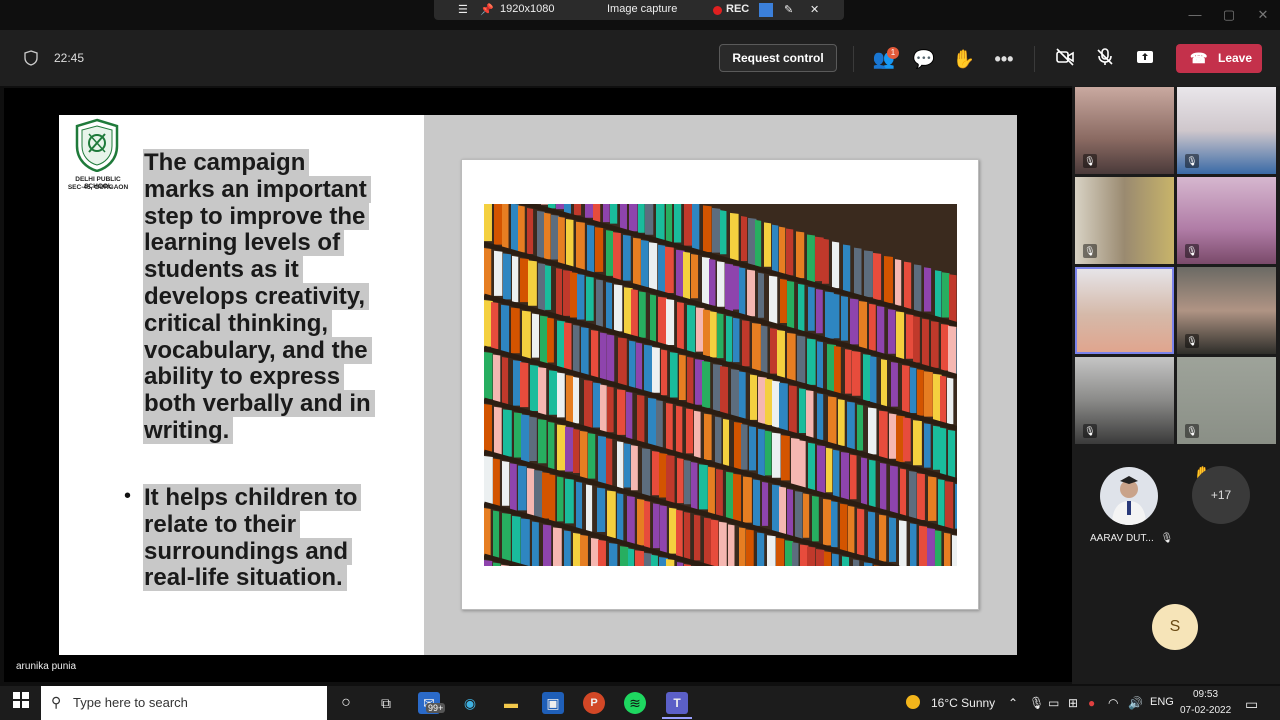  I want to click on taskbar-search-box: ⚲ Type here to search, so click(184, 703).